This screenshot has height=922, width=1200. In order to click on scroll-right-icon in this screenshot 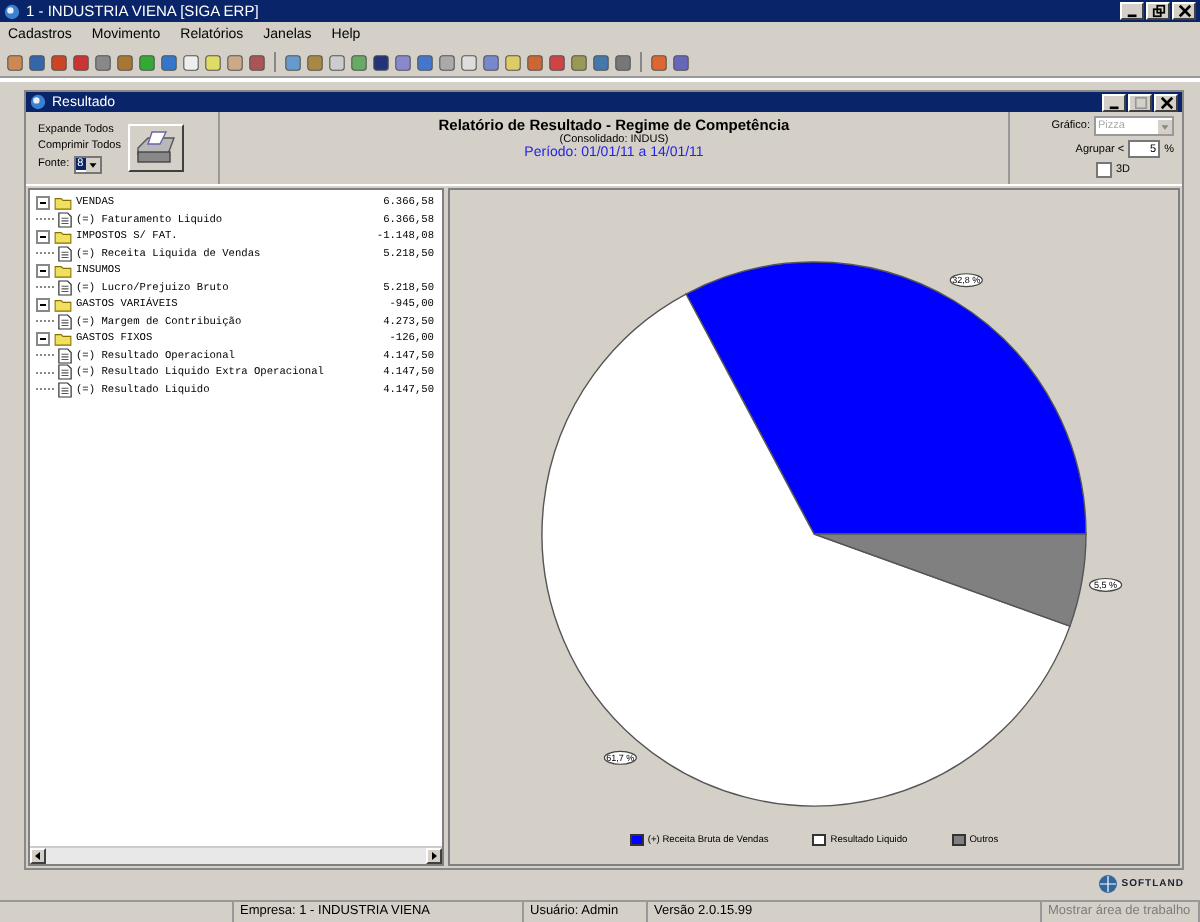, I will do `click(434, 856)`.